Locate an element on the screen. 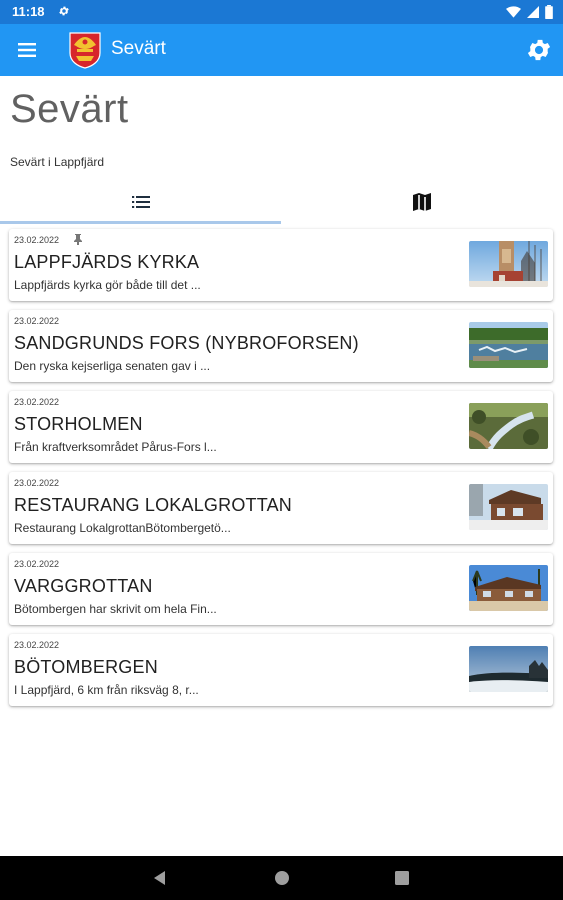  item-title: RESTAURANG LOKALGROTTAN is located at coordinates (153, 505).